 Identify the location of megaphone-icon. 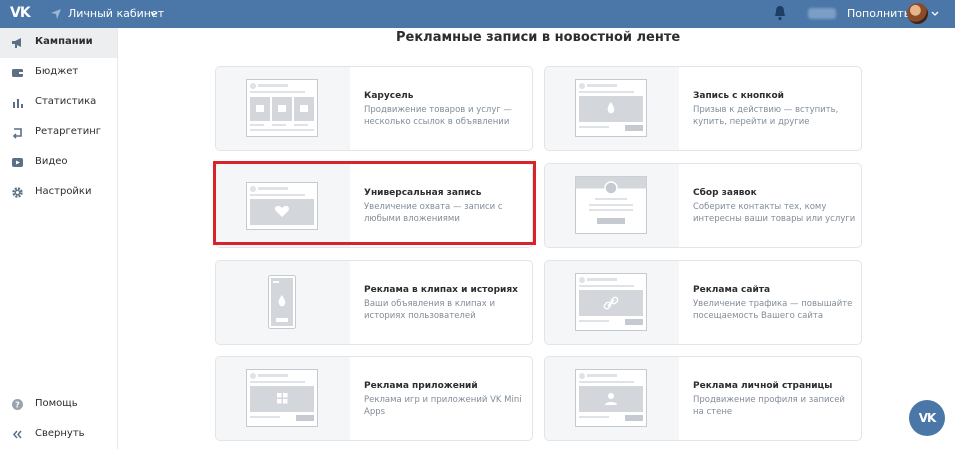
(16, 43).